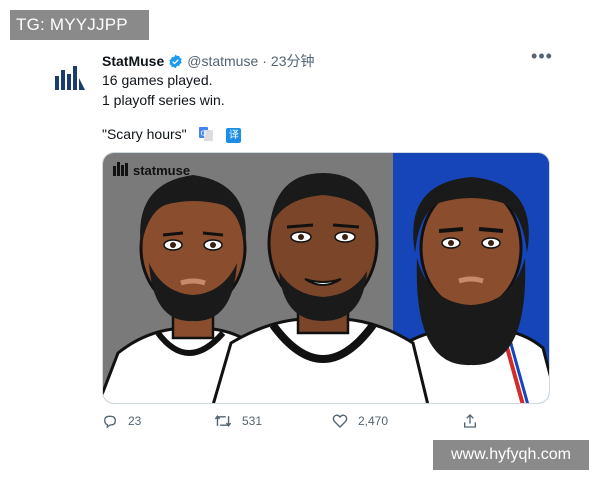 This screenshot has width=600, height=480. I want to click on like-count: 2,470, so click(373, 421).